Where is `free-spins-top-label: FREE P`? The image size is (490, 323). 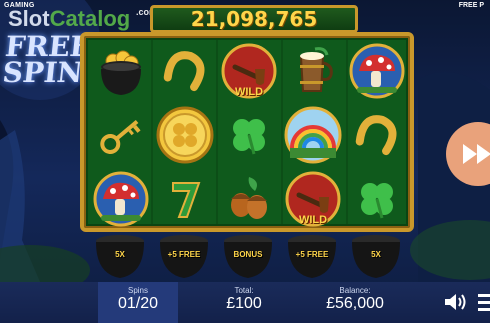
free-spins-top-label: FREE P is located at coordinates (471, 5).